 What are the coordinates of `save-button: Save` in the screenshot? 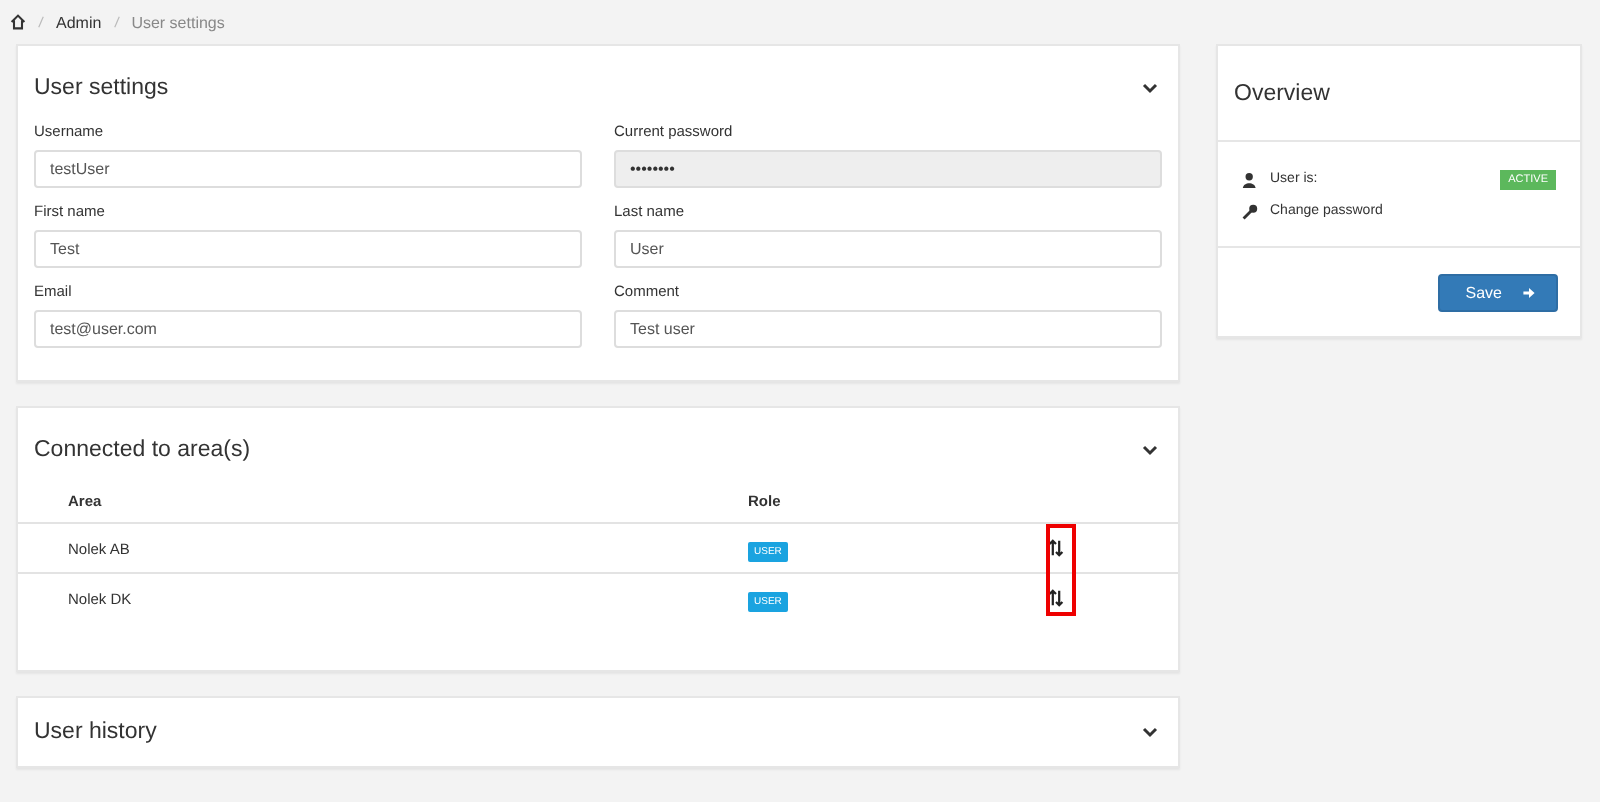 It's located at (1497, 292).